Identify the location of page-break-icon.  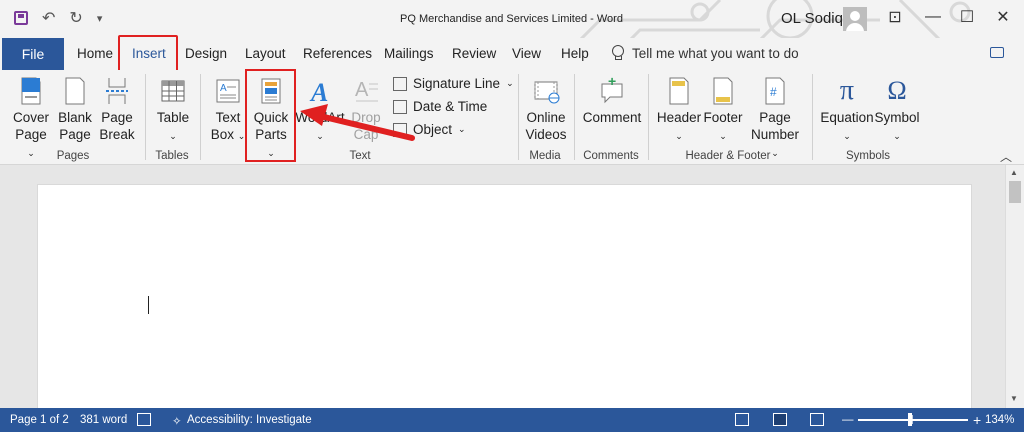
(117, 91).